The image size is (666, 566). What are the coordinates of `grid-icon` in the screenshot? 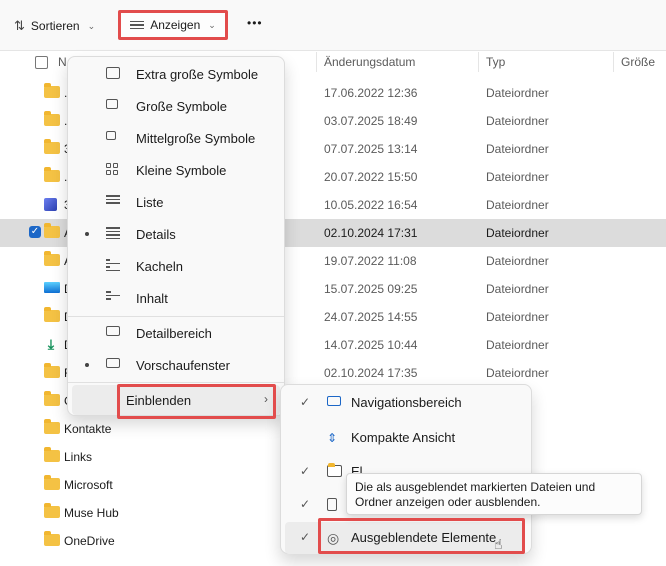 It's located at (114, 170).